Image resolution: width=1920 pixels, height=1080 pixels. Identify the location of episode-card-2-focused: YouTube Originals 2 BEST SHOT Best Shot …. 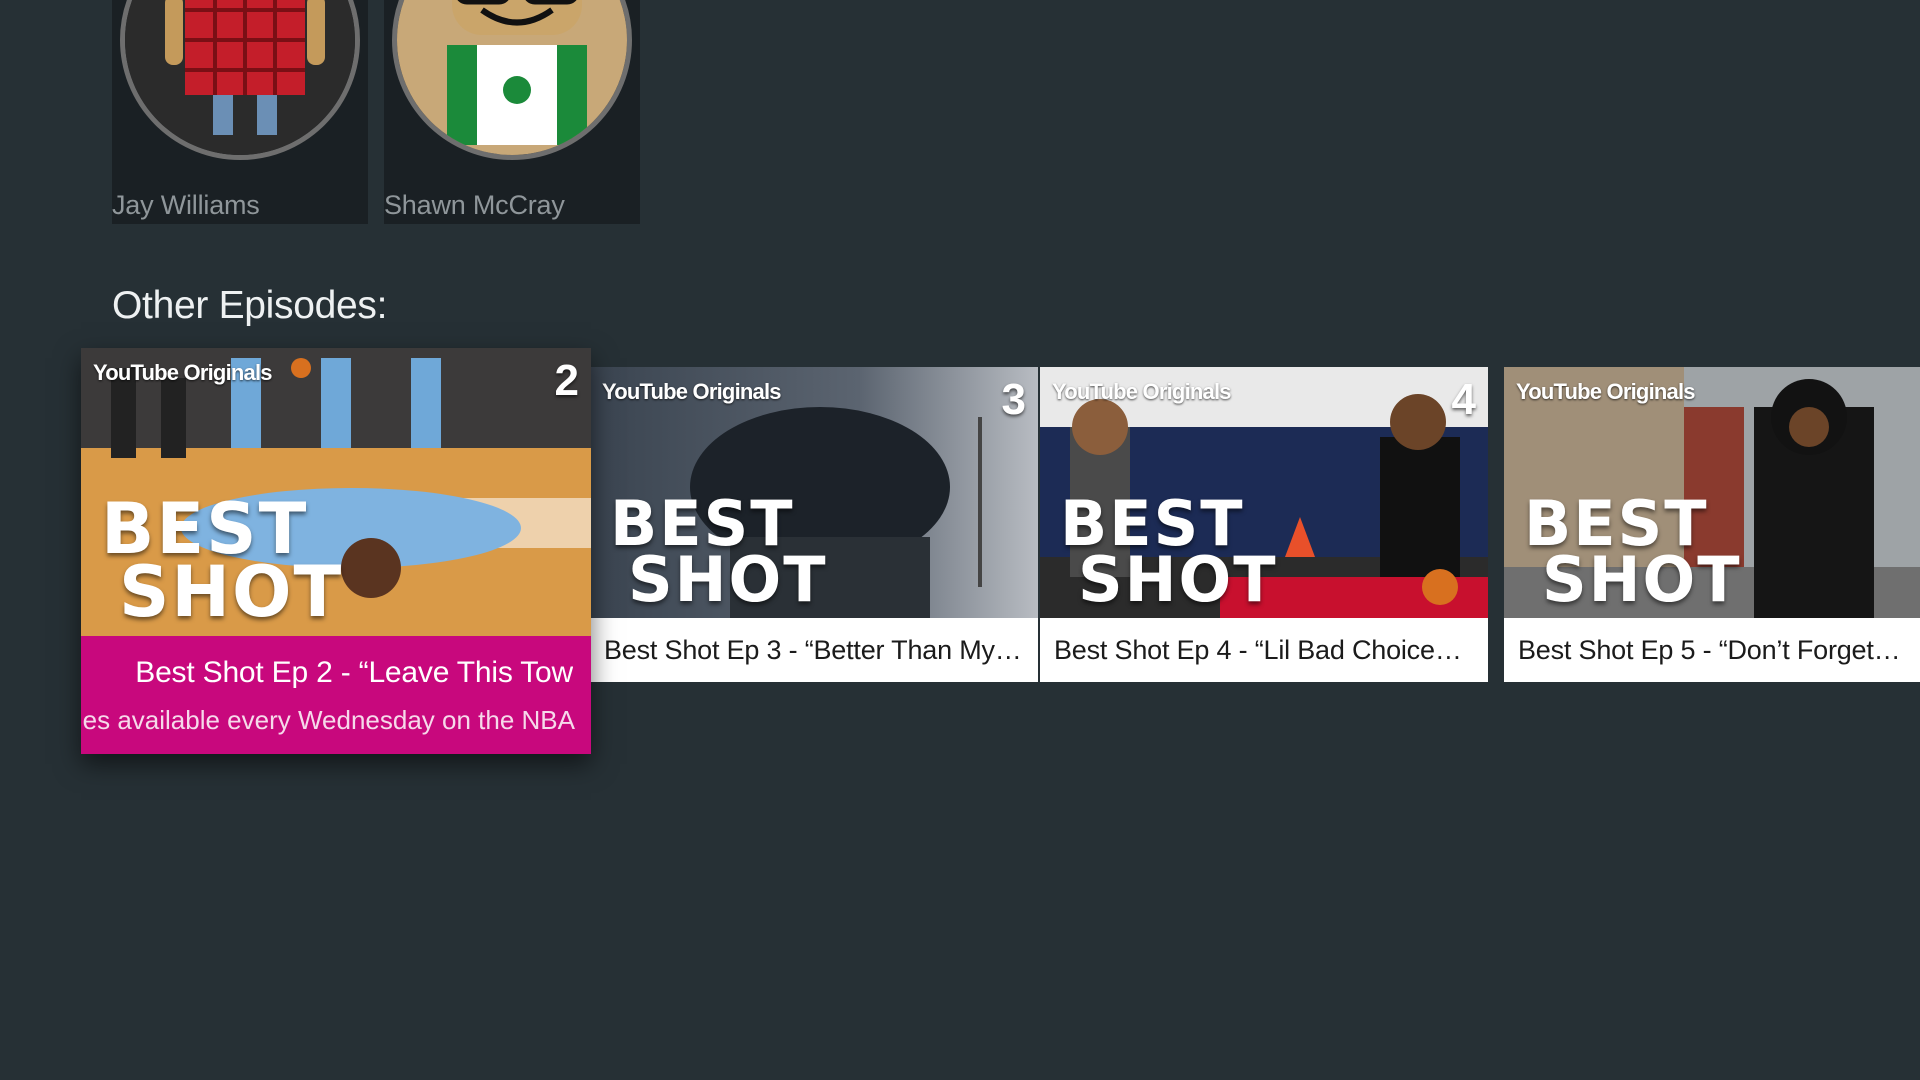
(336, 551).